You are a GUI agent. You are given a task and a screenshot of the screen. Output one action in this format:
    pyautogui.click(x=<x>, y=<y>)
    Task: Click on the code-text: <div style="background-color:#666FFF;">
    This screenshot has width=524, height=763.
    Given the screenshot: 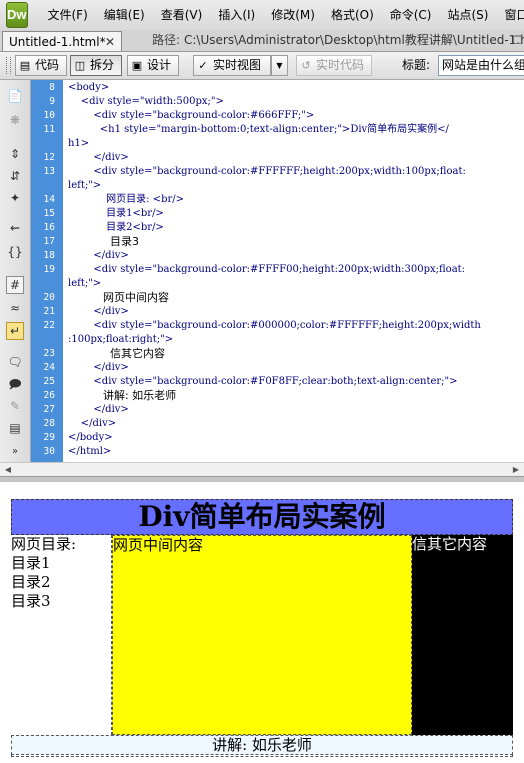 What is the action you would take?
    pyautogui.click(x=191, y=115)
    